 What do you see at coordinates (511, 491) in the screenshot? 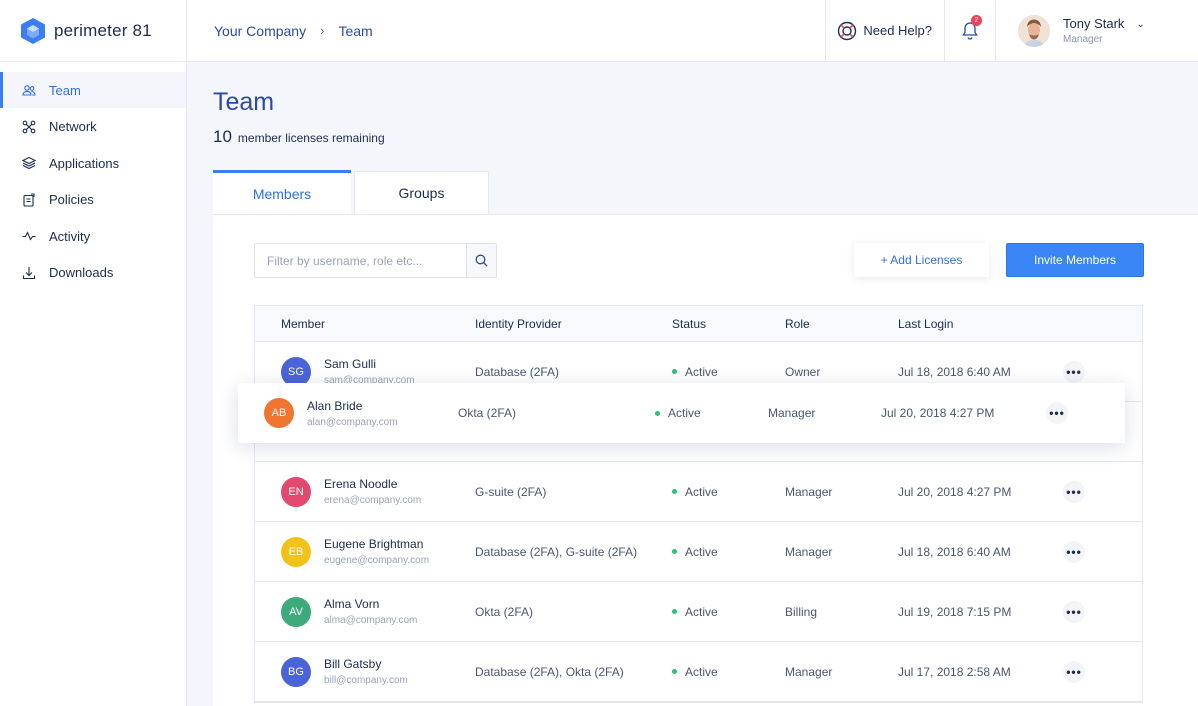
I see `identity-provider: G-suite (2FA)` at bounding box center [511, 491].